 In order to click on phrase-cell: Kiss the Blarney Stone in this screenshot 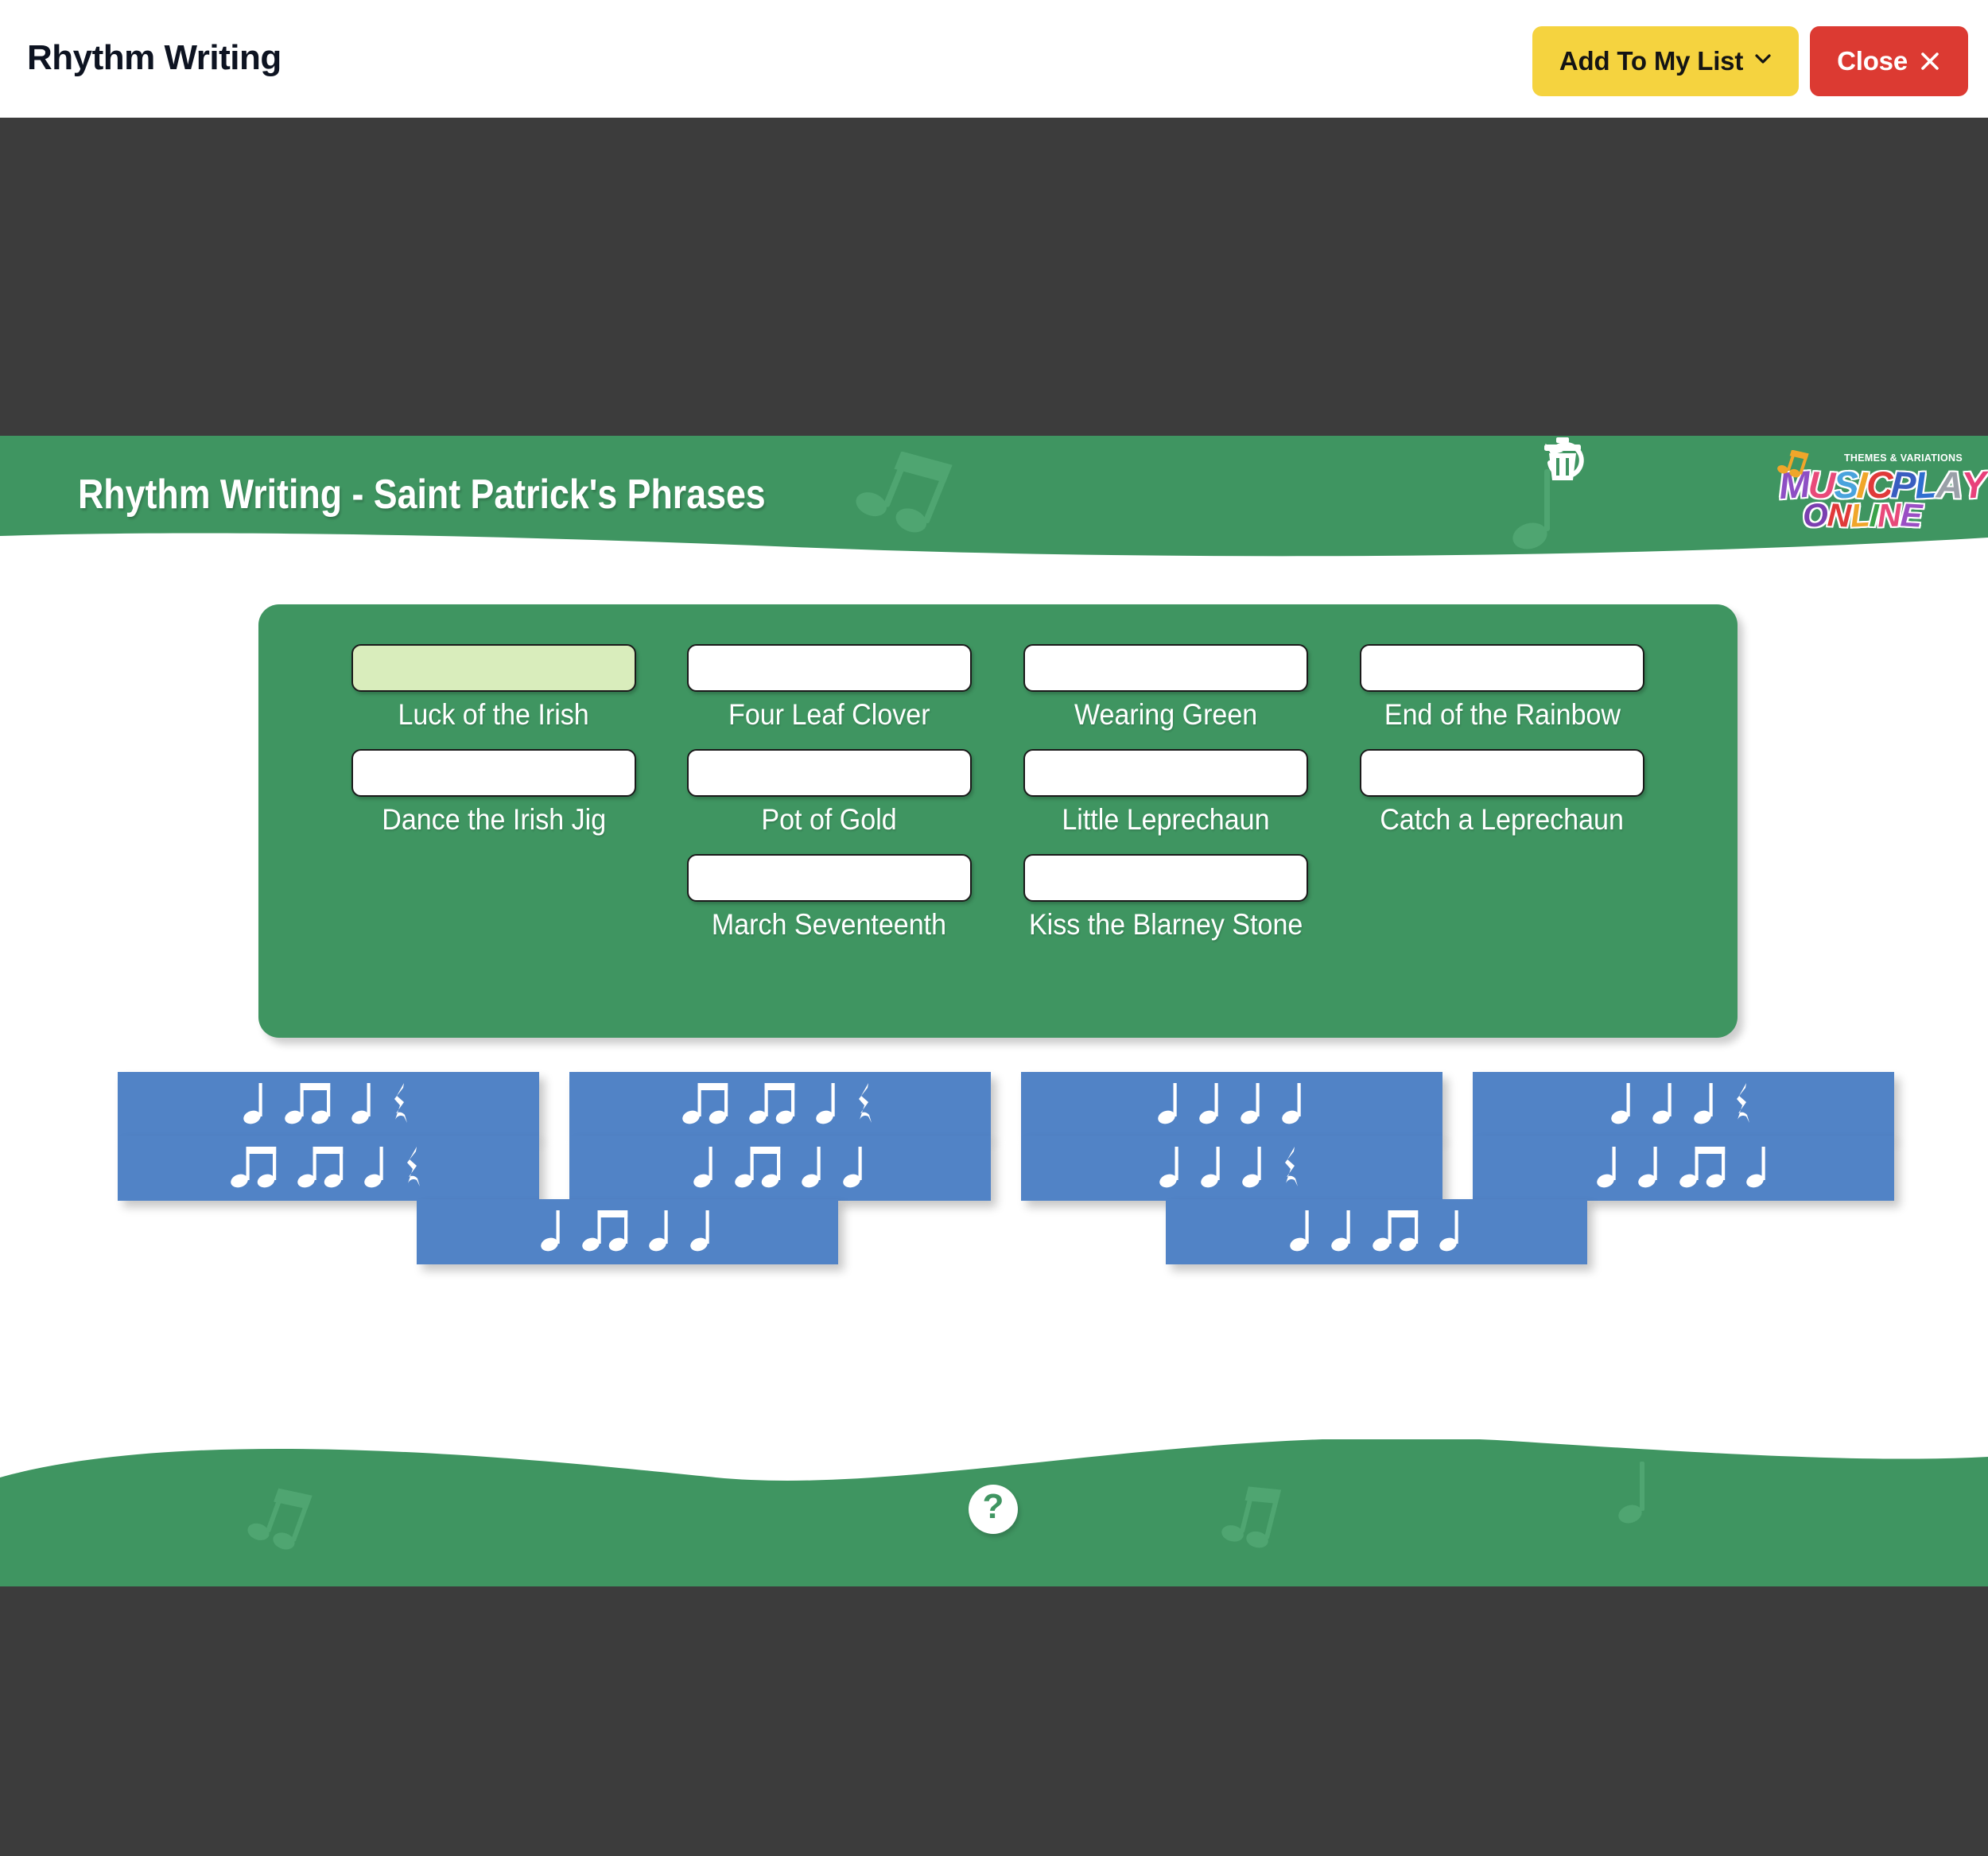, I will do `click(1165, 898)`.